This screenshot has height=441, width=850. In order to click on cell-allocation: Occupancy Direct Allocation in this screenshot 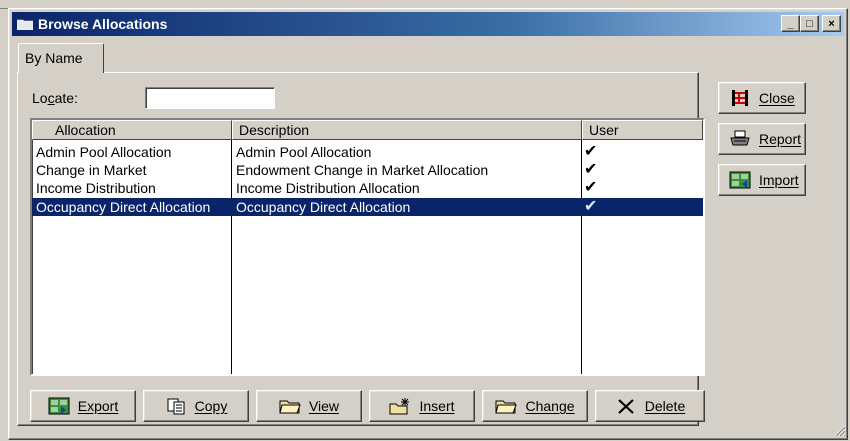, I will do `click(123, 207)`.